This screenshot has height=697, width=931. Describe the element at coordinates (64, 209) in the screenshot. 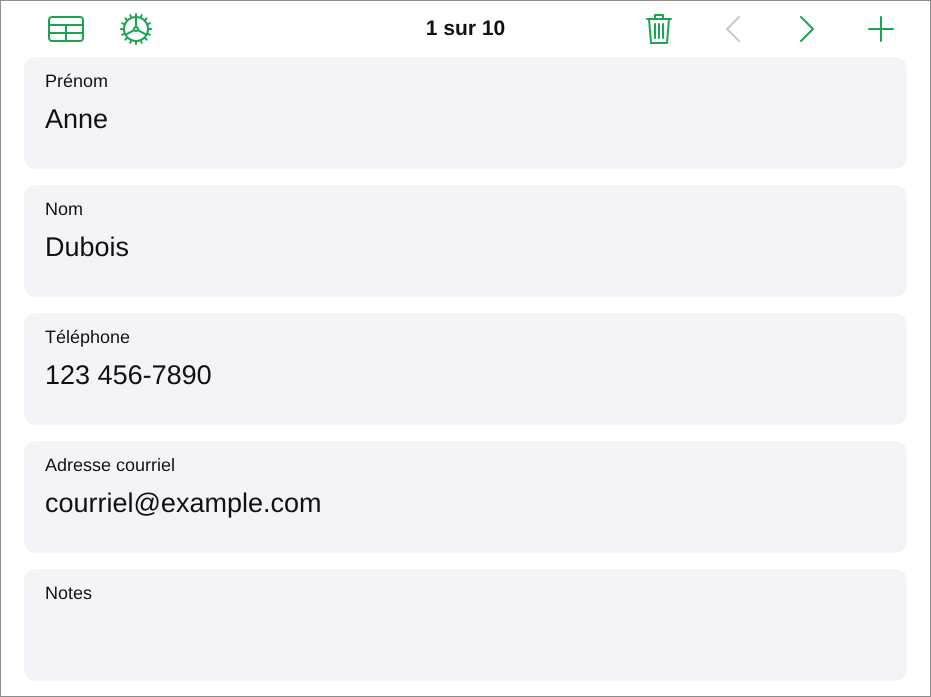

I see `field-label: Nom` at that location.